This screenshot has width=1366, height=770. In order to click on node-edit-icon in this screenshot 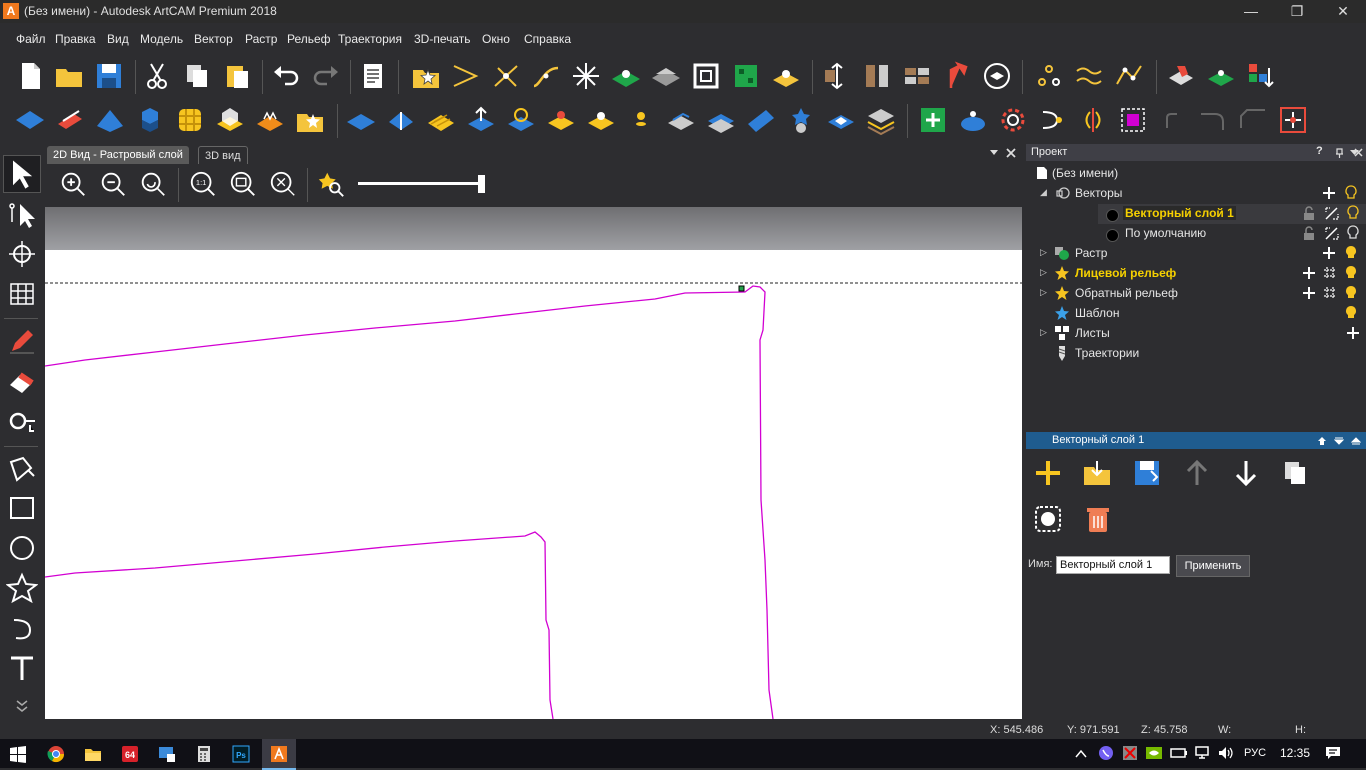, I will do `click(22, 214)`.